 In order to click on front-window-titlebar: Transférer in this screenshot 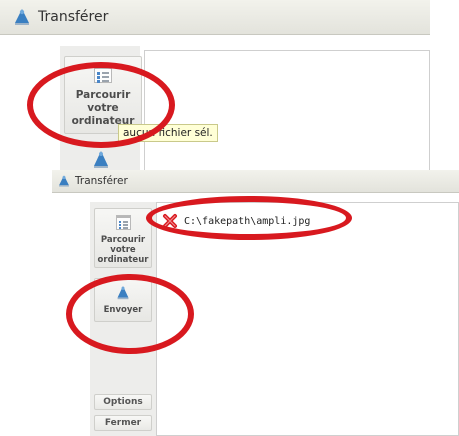, I will do `click(255, 181)`.